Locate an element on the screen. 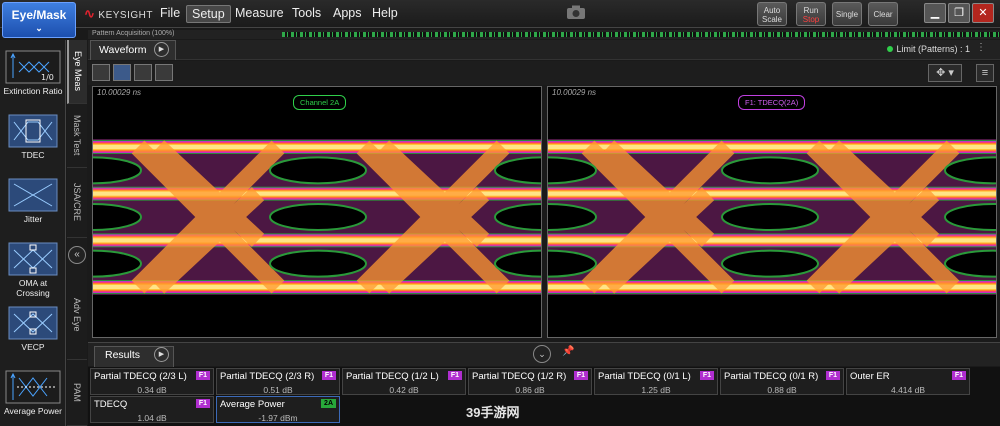  result-cell: Partial TDECQ (2/3 L) F1 0.34 dB is located at coordinates (152, 381).